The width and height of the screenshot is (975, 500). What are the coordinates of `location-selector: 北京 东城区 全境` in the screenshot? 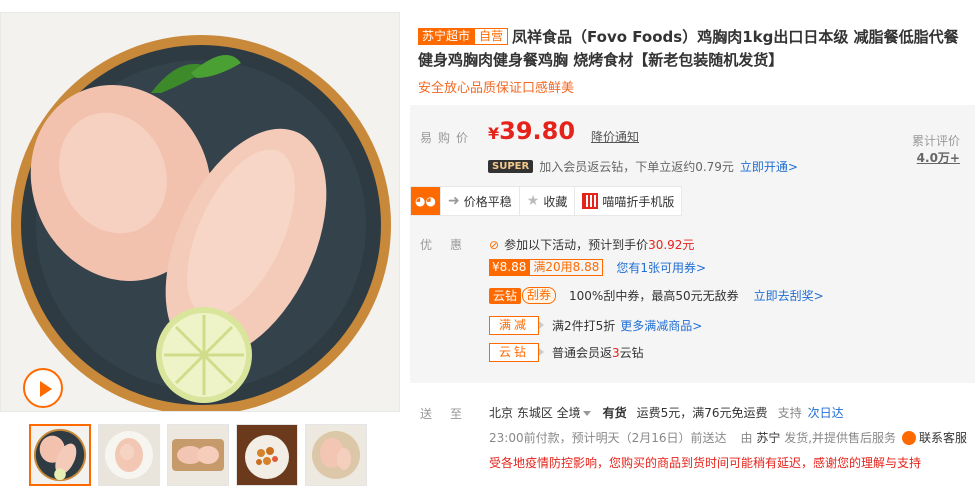 It's located at (540, 412).